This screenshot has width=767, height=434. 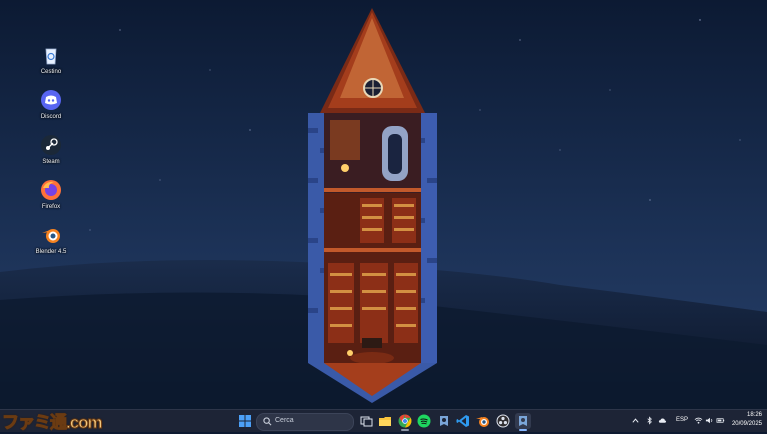 I want to click on obs-icon, so click(x=503, y=421).